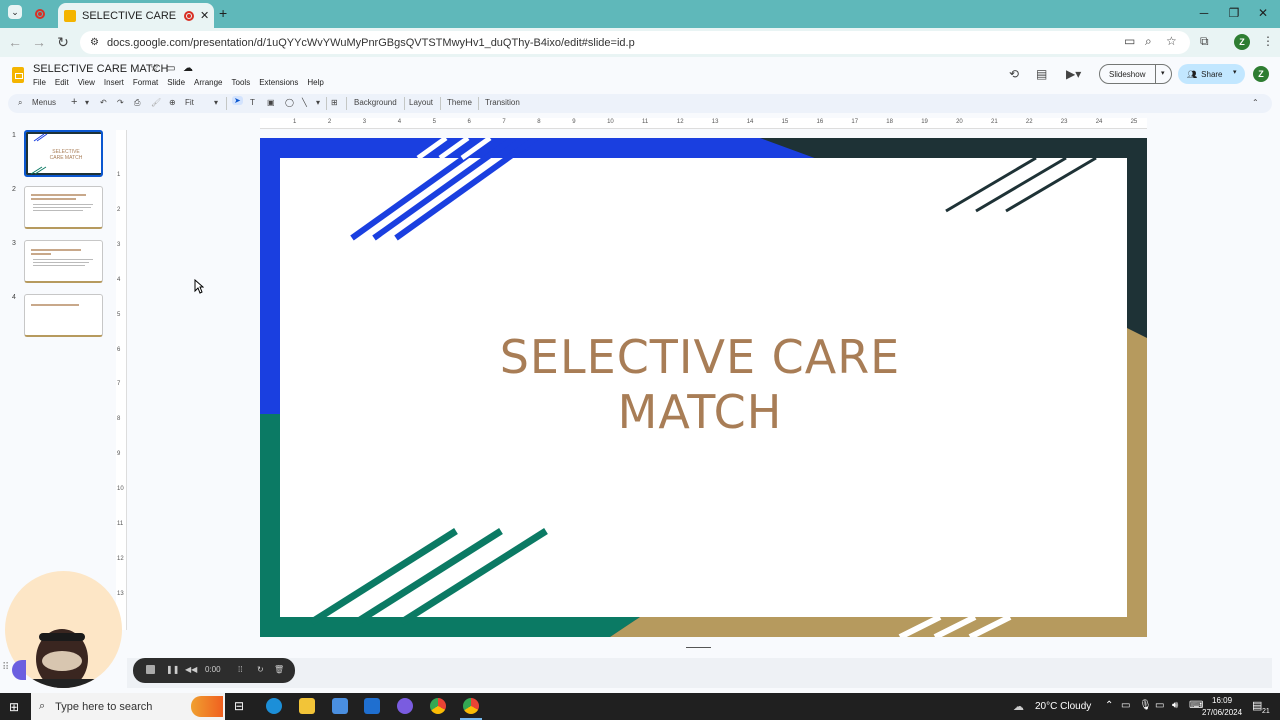 This screenshot has height=720, width=1280. I want to click on share-button: 👥︎ Share ▾, so click(1211, 74).